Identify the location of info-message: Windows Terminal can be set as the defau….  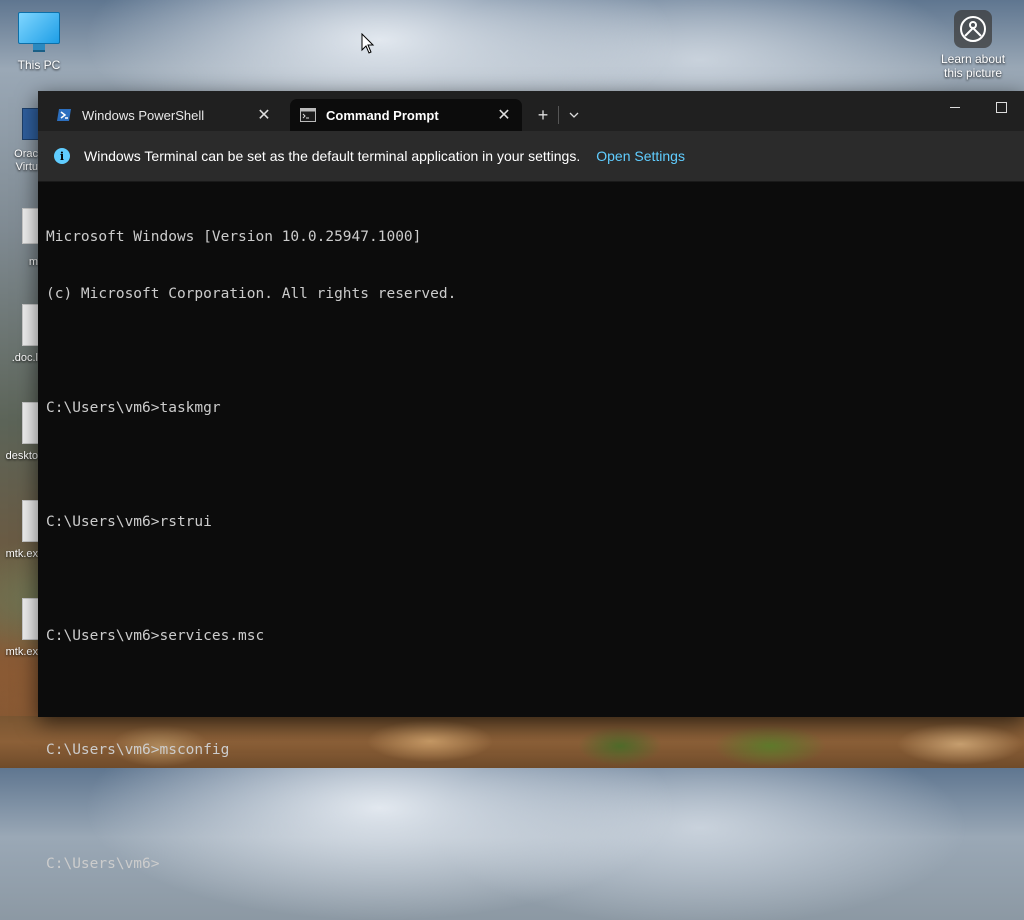
(332, 156).